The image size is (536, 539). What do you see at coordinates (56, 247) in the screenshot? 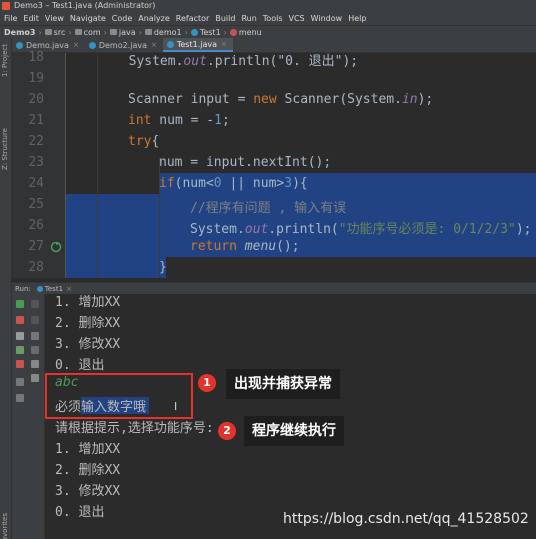
I see `recursive-call-icon` at bounding box center [56, 247].